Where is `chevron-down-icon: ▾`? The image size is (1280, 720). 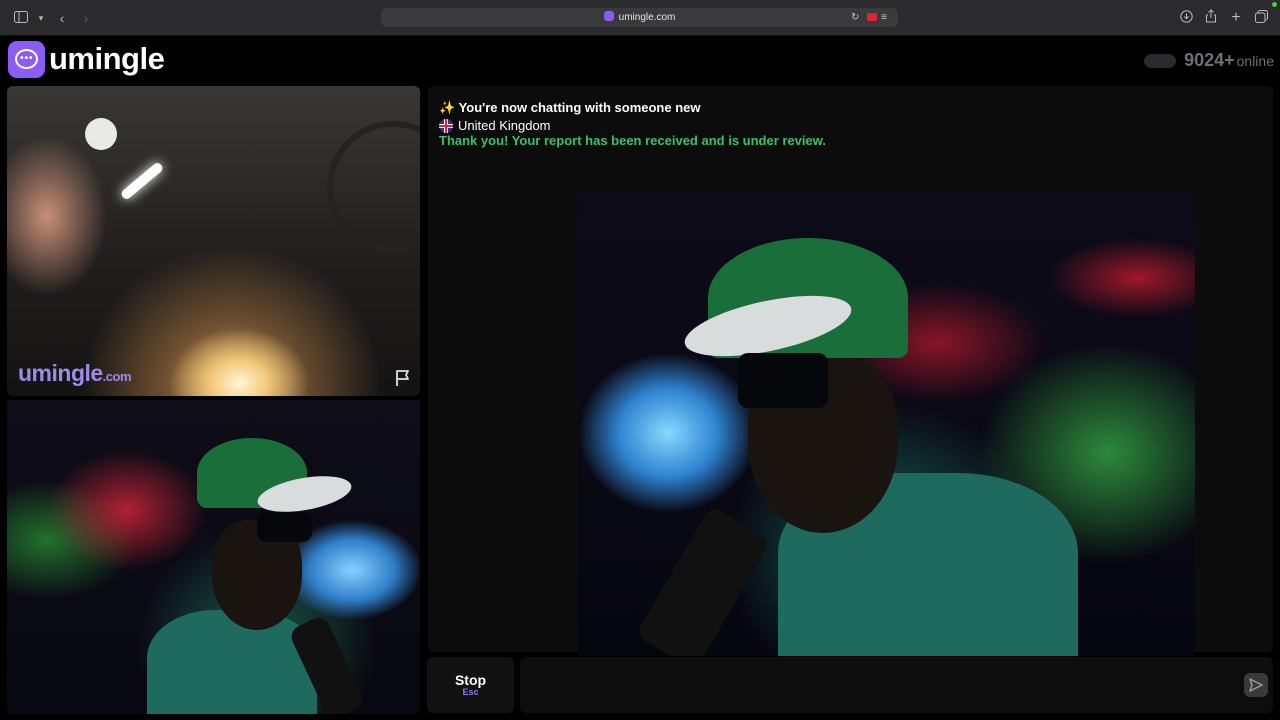 chevron-down-icon: ▾ is located at coordinates (41, 18).